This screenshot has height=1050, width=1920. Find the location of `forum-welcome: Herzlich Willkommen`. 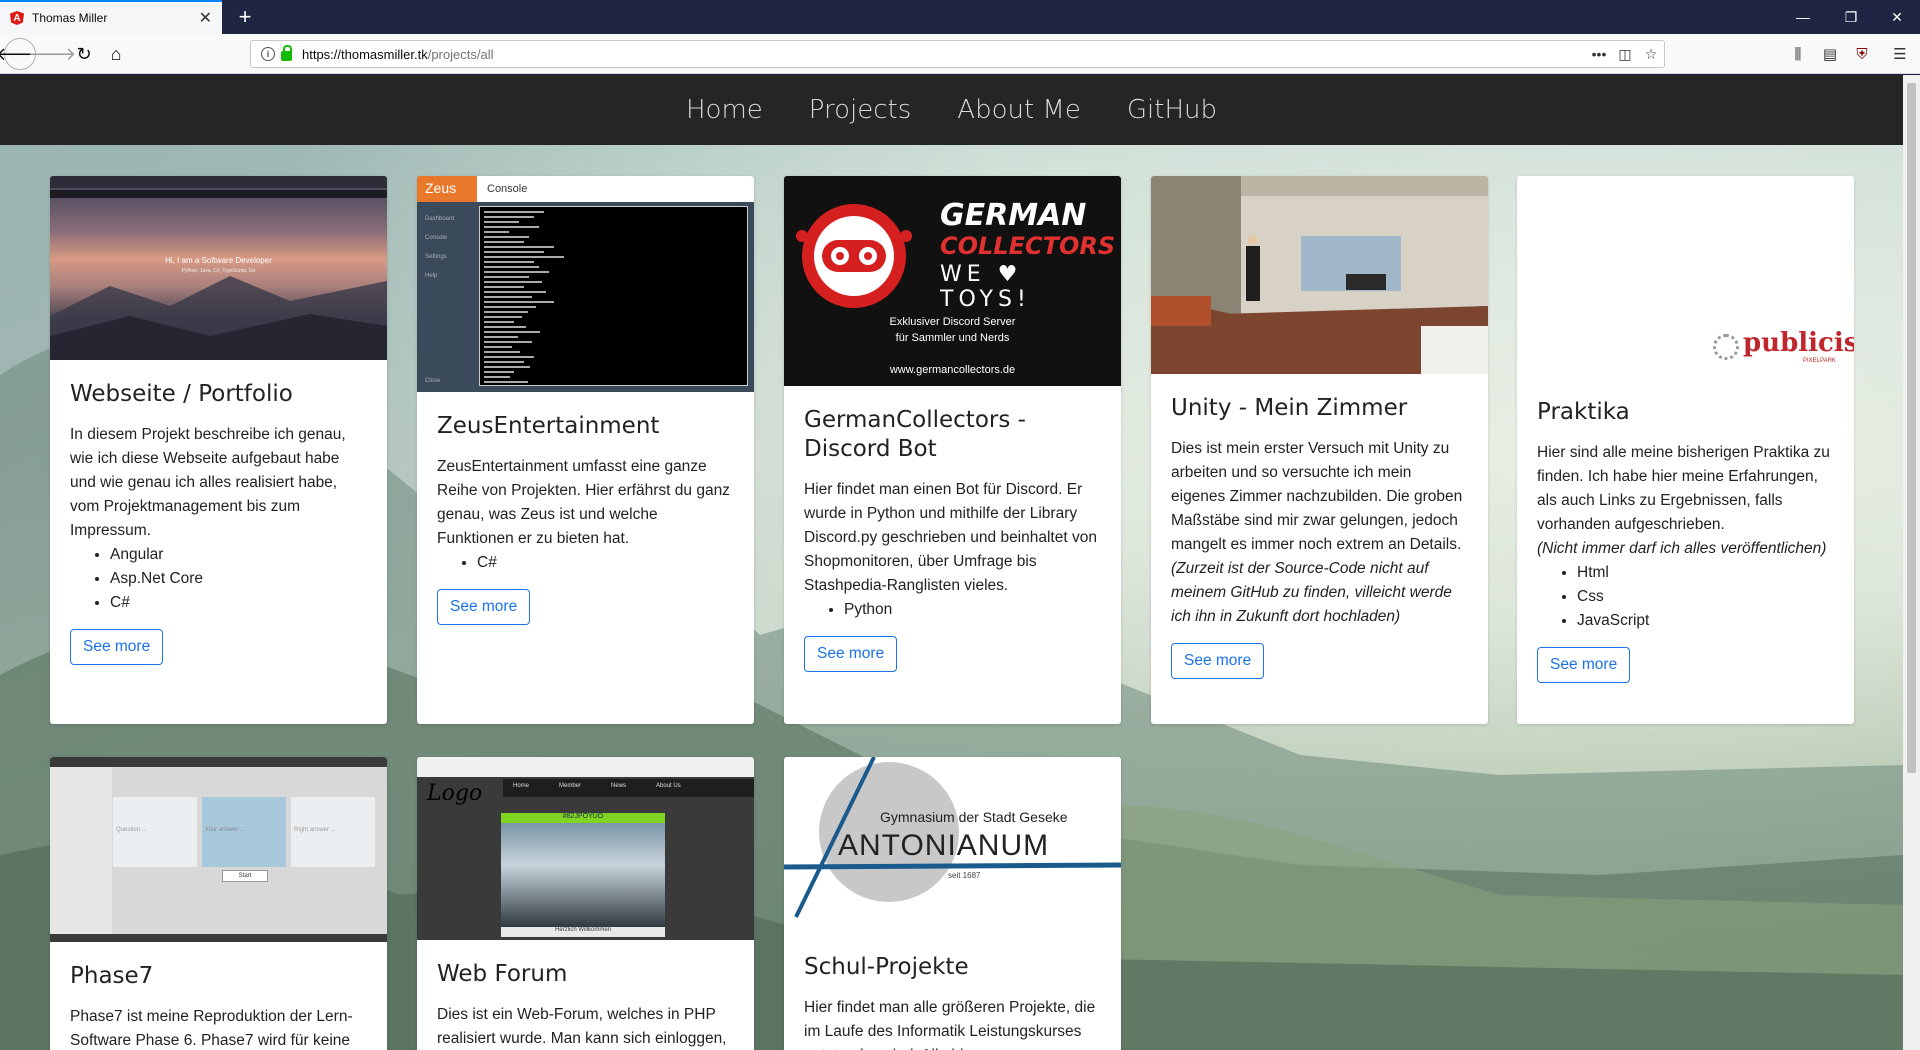

forum-welcome: Herzlich Willkommen is located at coordinates (583, 932).